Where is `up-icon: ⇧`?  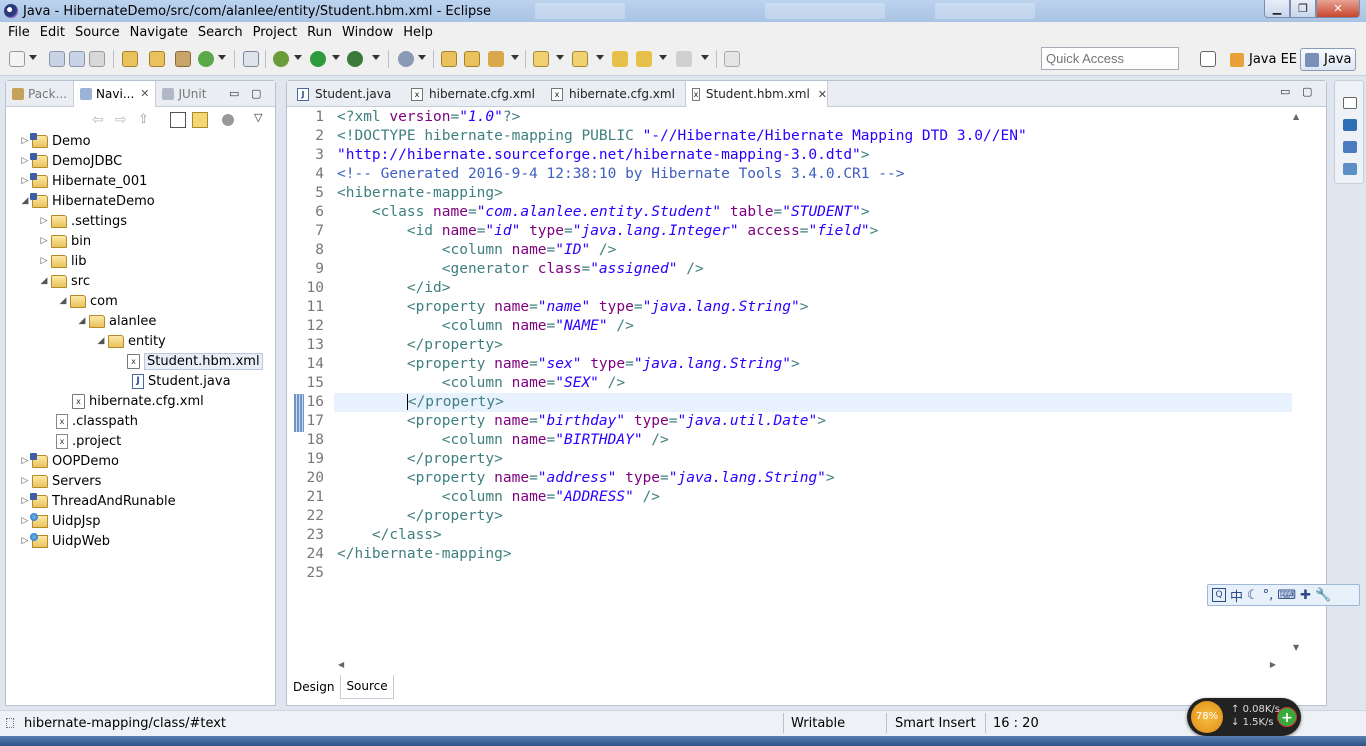 up-icon: ⇧ is located at coordinates (146, 120).